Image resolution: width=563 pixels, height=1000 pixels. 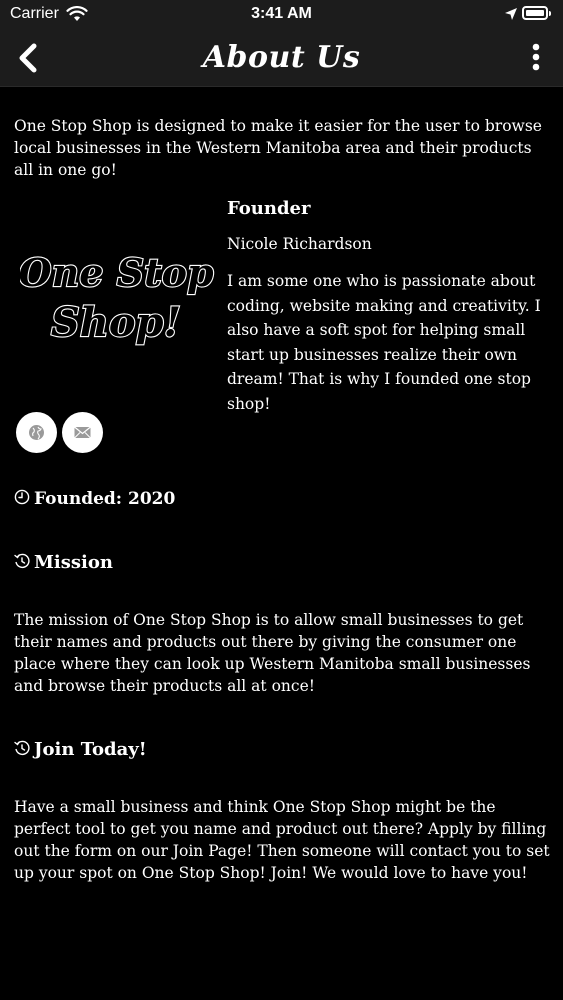 I want to click on status-bar: Carrier 3:41 AM, so click(x=281, y=15).